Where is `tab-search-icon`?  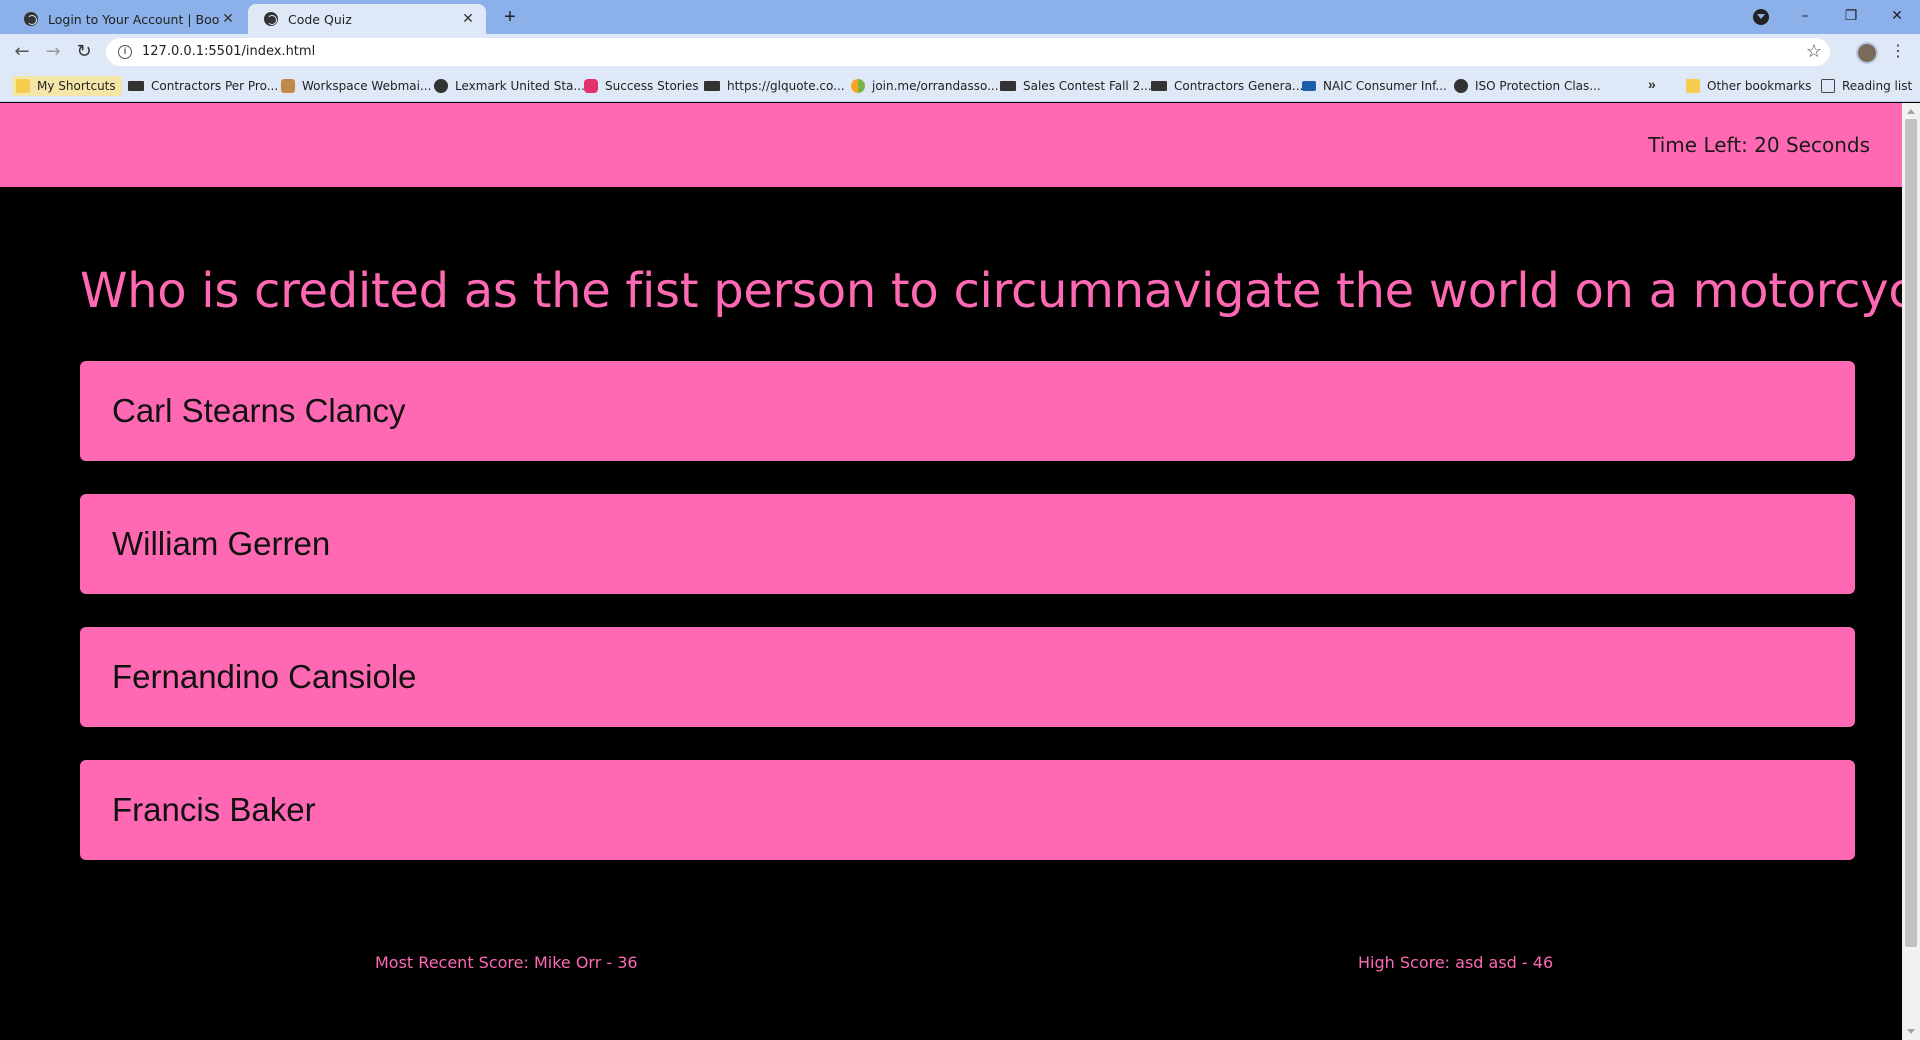
tab-search-icon is located at coordinates (1761, 17).